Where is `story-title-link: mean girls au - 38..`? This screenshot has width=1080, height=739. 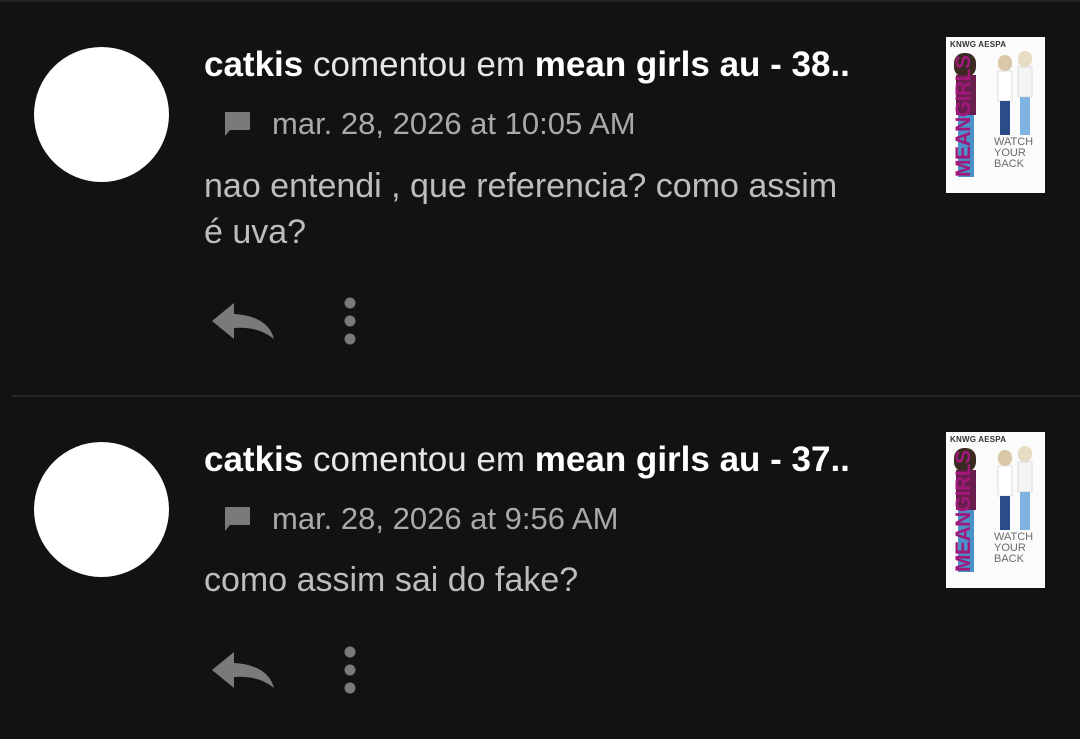
story-title-link: mean girls au - 38.. is located at coordinates (692, 64).